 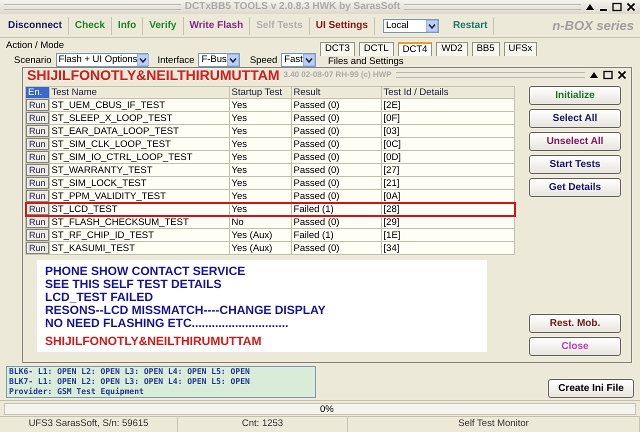 What do you see at coordinates (99, 297) in the screenshot?
I see `message-line: LCD_TEST FAILED` at bounding box center [99, 297].